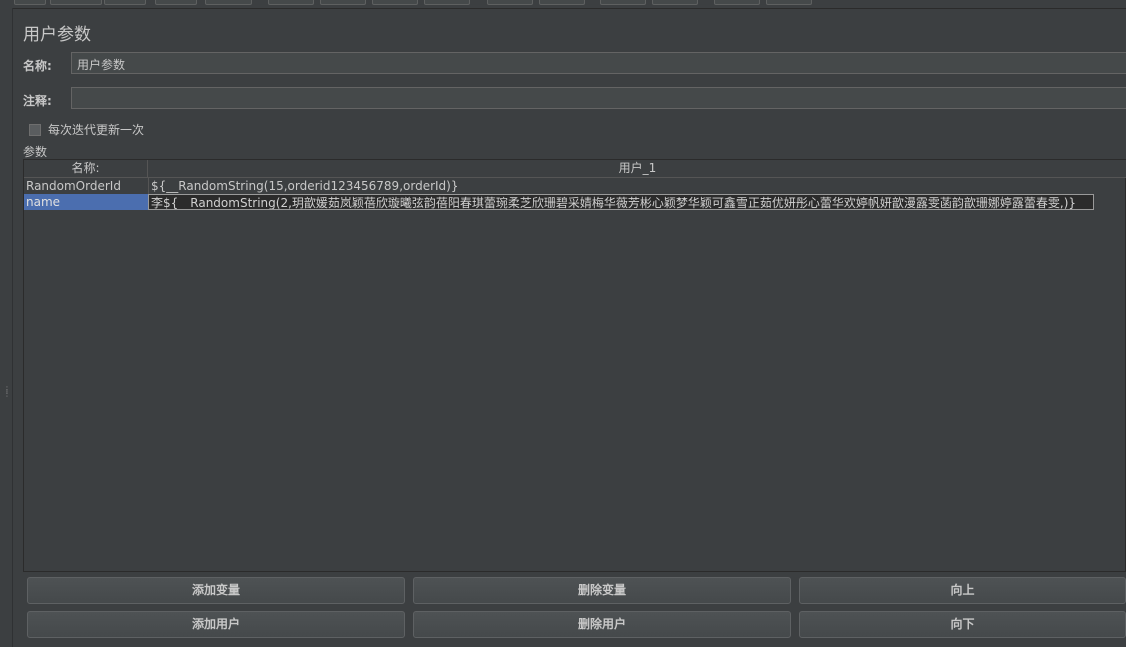 The width and height of the screenshot is (1126, 647). What do you see at coordinates (6, 327) in the screenshot?
I see `left-splitter: ⋮ ⋮` at bounding box center [6, 327].